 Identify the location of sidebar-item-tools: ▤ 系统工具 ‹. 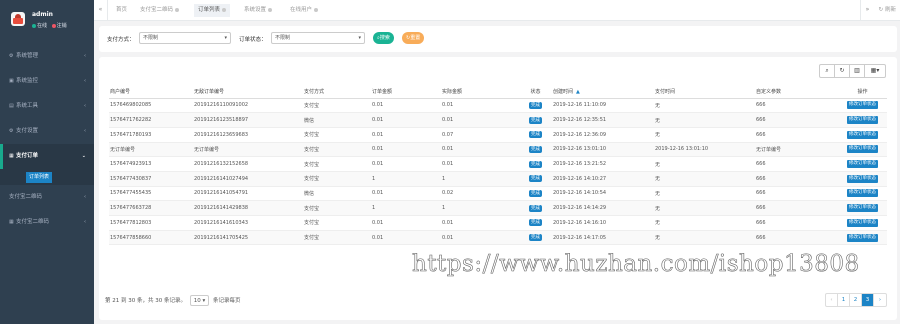
(47, 106).